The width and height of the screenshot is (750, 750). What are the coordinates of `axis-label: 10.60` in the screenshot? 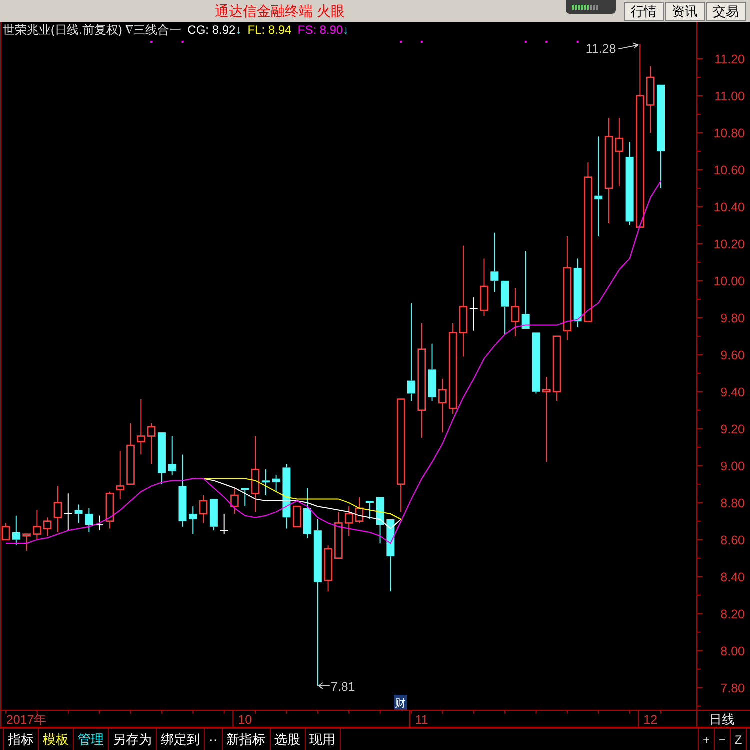 It's located at (729, 170).